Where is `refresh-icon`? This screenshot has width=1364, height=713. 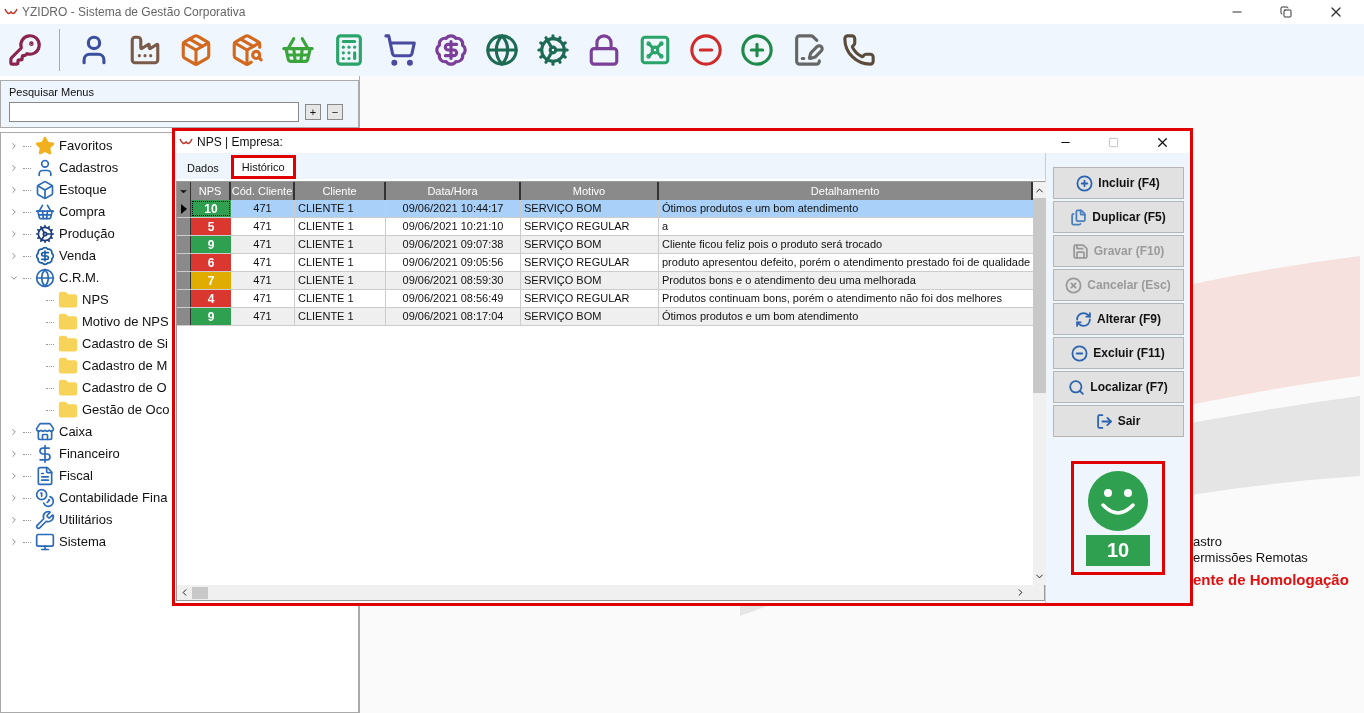 refresh-icon is located at coordinates (1083, 319).